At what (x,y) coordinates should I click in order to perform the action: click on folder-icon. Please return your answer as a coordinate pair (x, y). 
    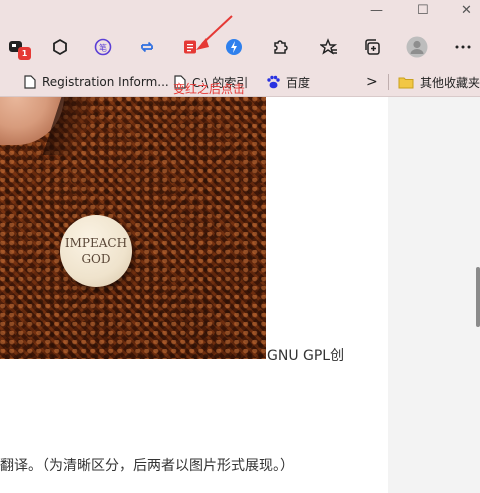
    Looking at the image, I should click on (406, 82).